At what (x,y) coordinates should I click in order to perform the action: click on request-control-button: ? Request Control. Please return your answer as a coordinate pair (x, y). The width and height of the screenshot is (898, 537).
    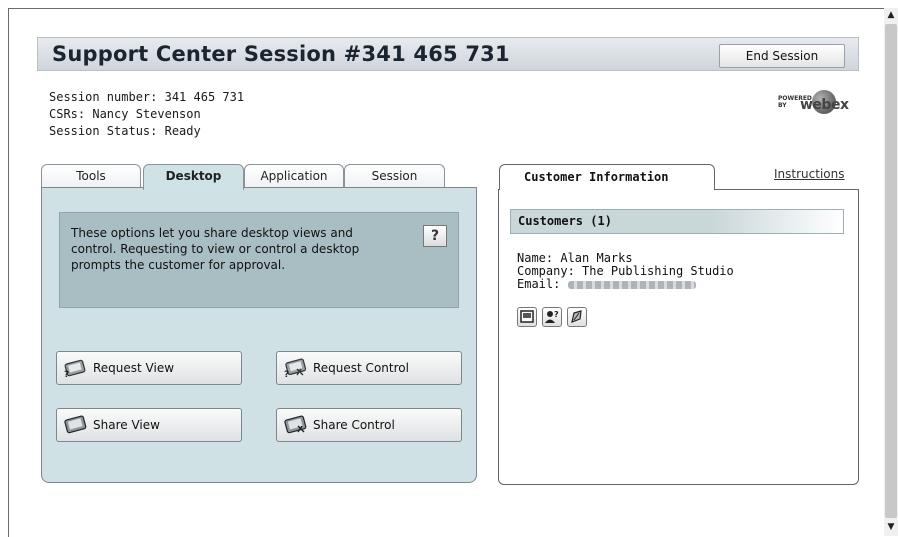
    Looking at the image, I should click on (369, 368).